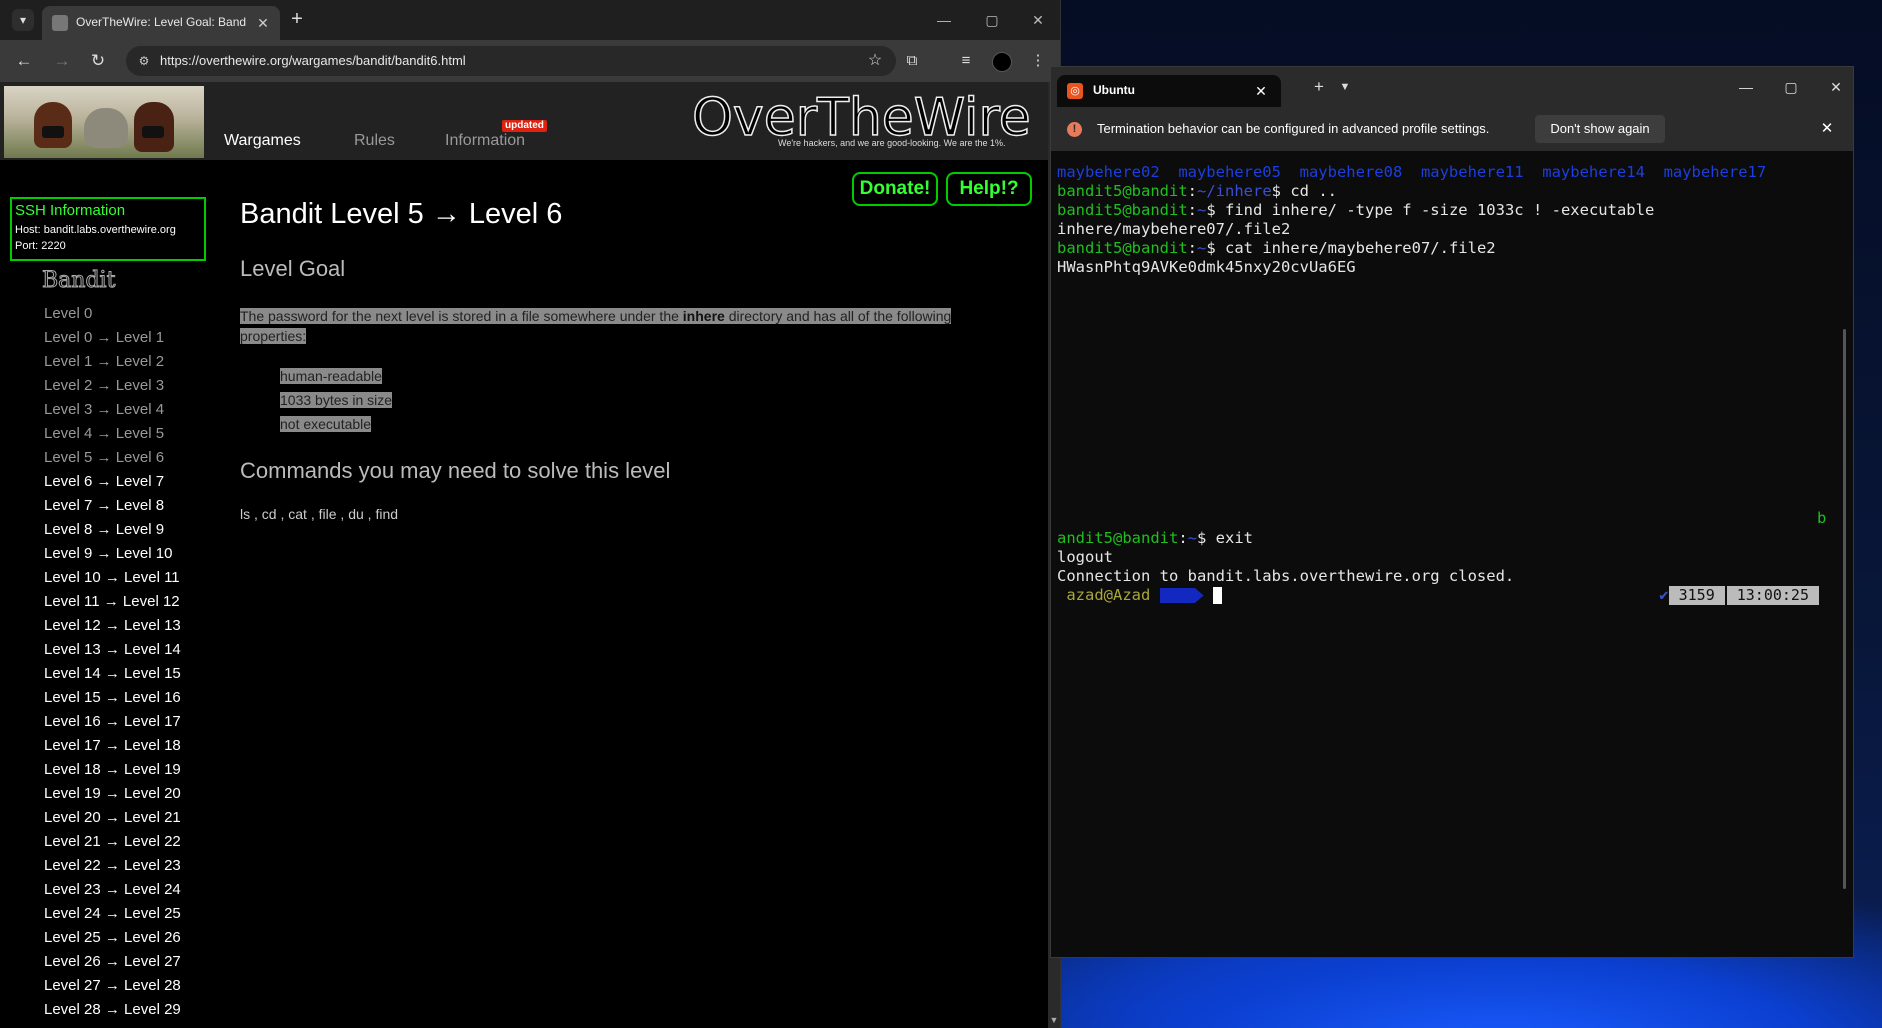  Describe the element at coordinates (78, 281) in the screenshot. I see `bandit-logo: Bandit` at that location.